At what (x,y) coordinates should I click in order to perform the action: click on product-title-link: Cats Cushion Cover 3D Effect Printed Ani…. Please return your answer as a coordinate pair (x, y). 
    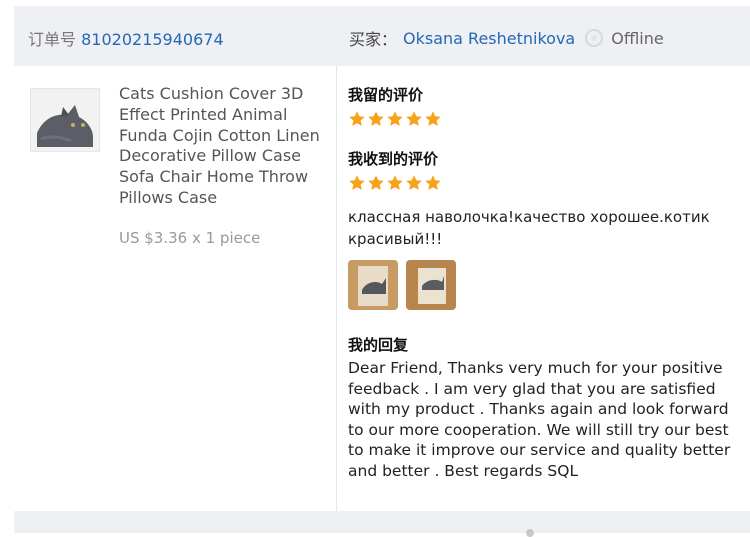
    Looking at the image, I should click on (224, 146).